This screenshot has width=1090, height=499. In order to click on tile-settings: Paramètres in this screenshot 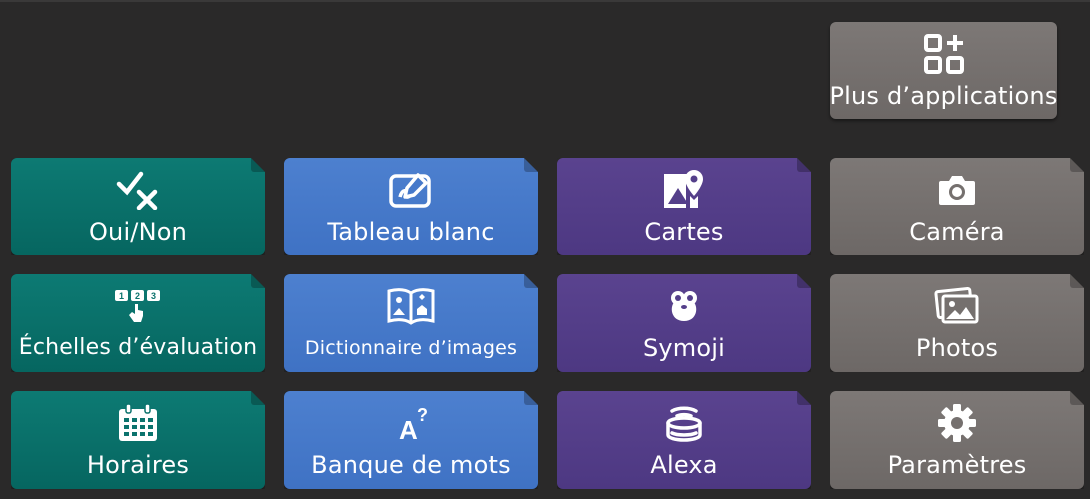, I will do `click(957, 440)`.